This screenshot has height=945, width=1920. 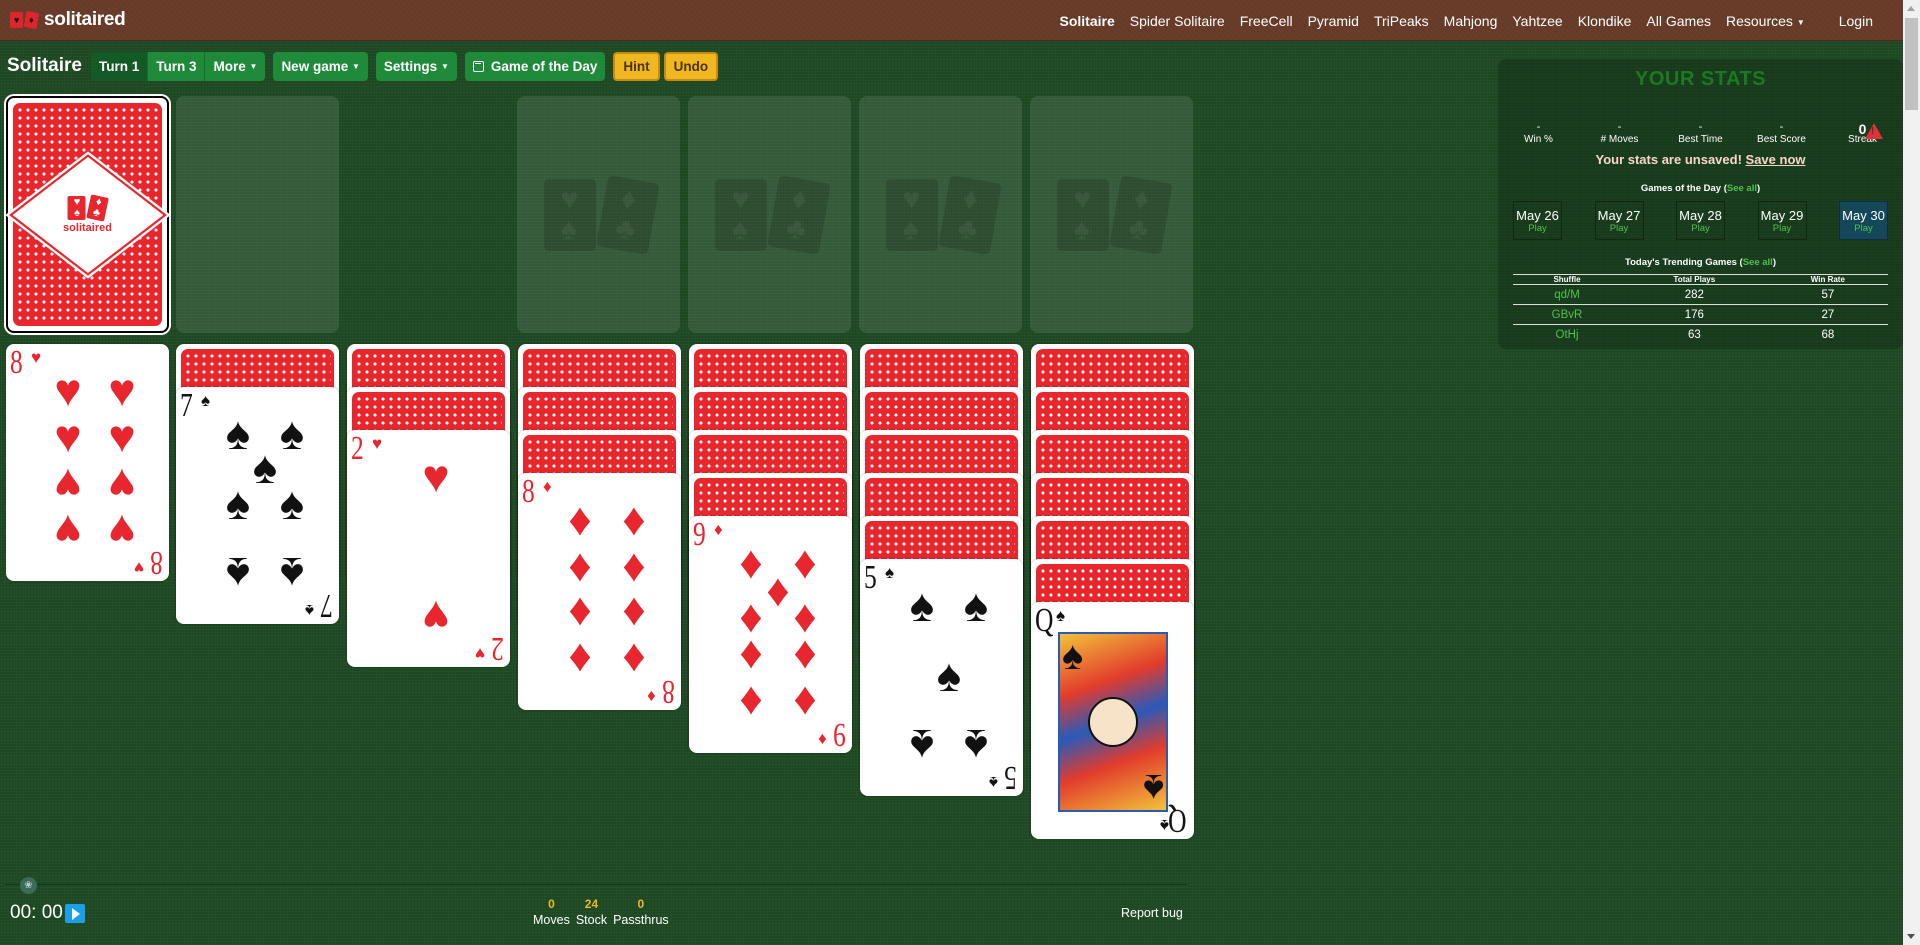 I want to click on card-9-of-diamonds: 9 ♦ 9 ♦ ♦ ♦ ♦ ♦ ♦ ♦ ♦ ♦ ♦, so click(x=770, y=634).